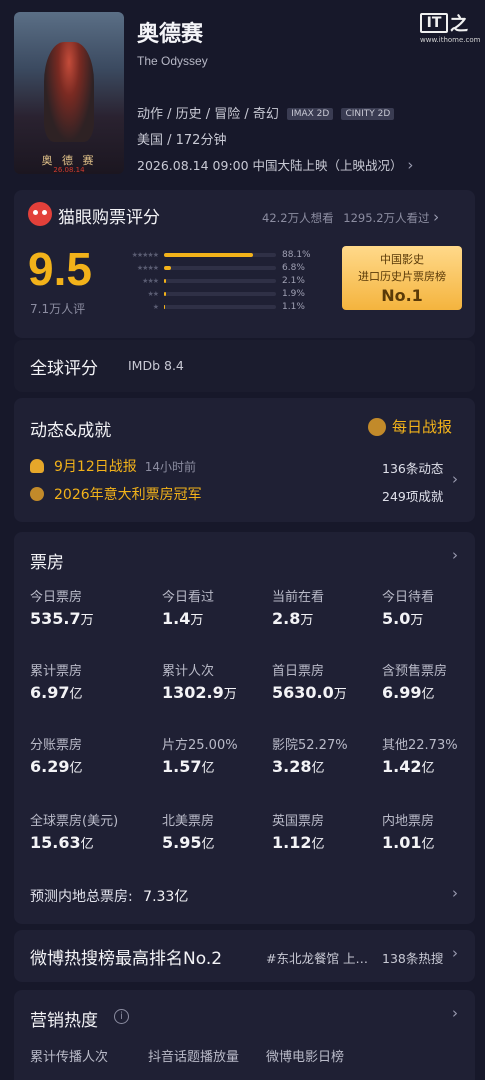 The width and height of the screenshot is (485, 1080). I want to click on rating-row-4: ★★★★ 6.8%, so click(209, 267).